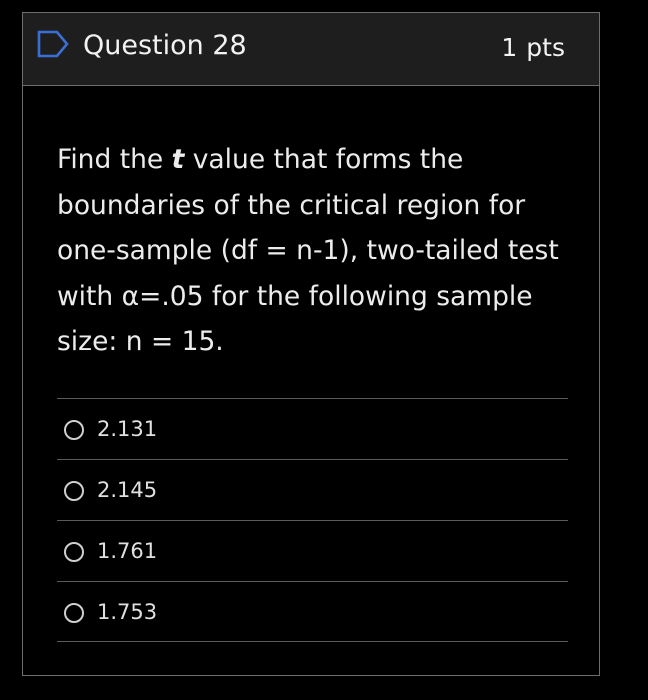 The image size is (648, 700). I want to click on answer-label: 1.761, so click(127, 551).